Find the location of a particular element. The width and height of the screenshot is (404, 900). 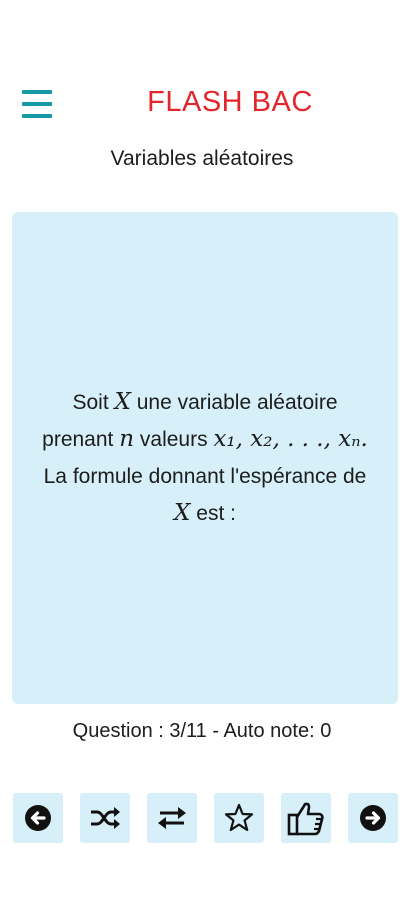

shuffle-icon is located at coordinates (105, 818).